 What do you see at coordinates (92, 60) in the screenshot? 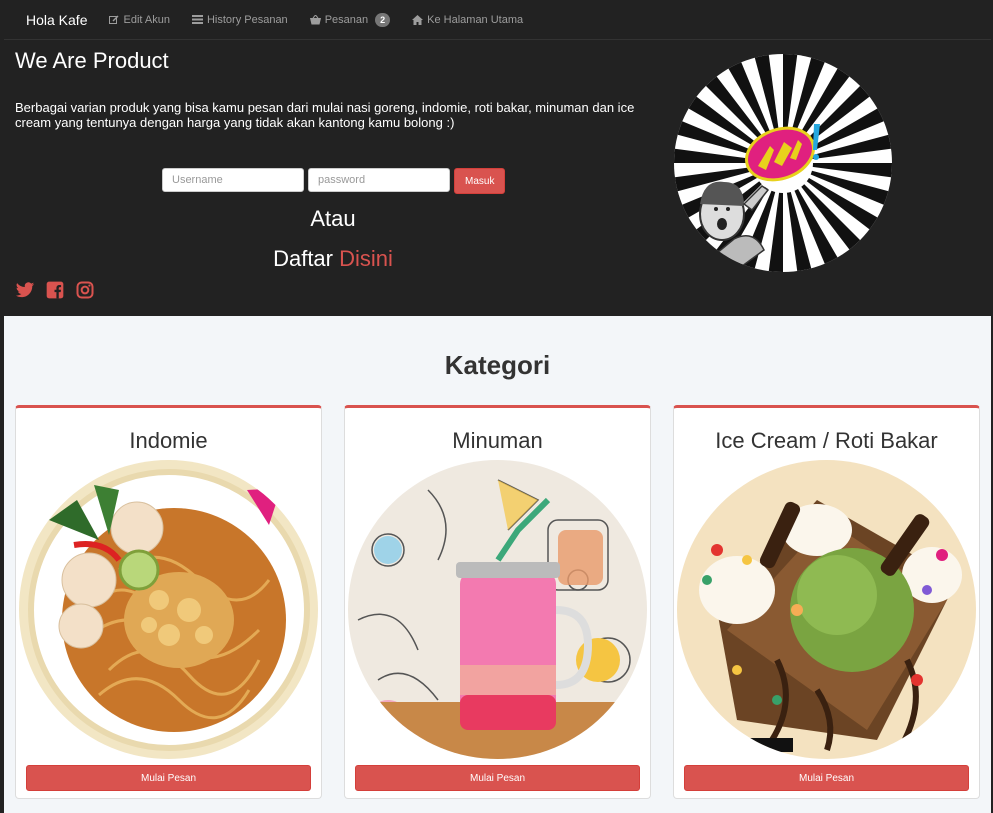
I see `hero-title: We Are Product` at bounding box center [92, 60].